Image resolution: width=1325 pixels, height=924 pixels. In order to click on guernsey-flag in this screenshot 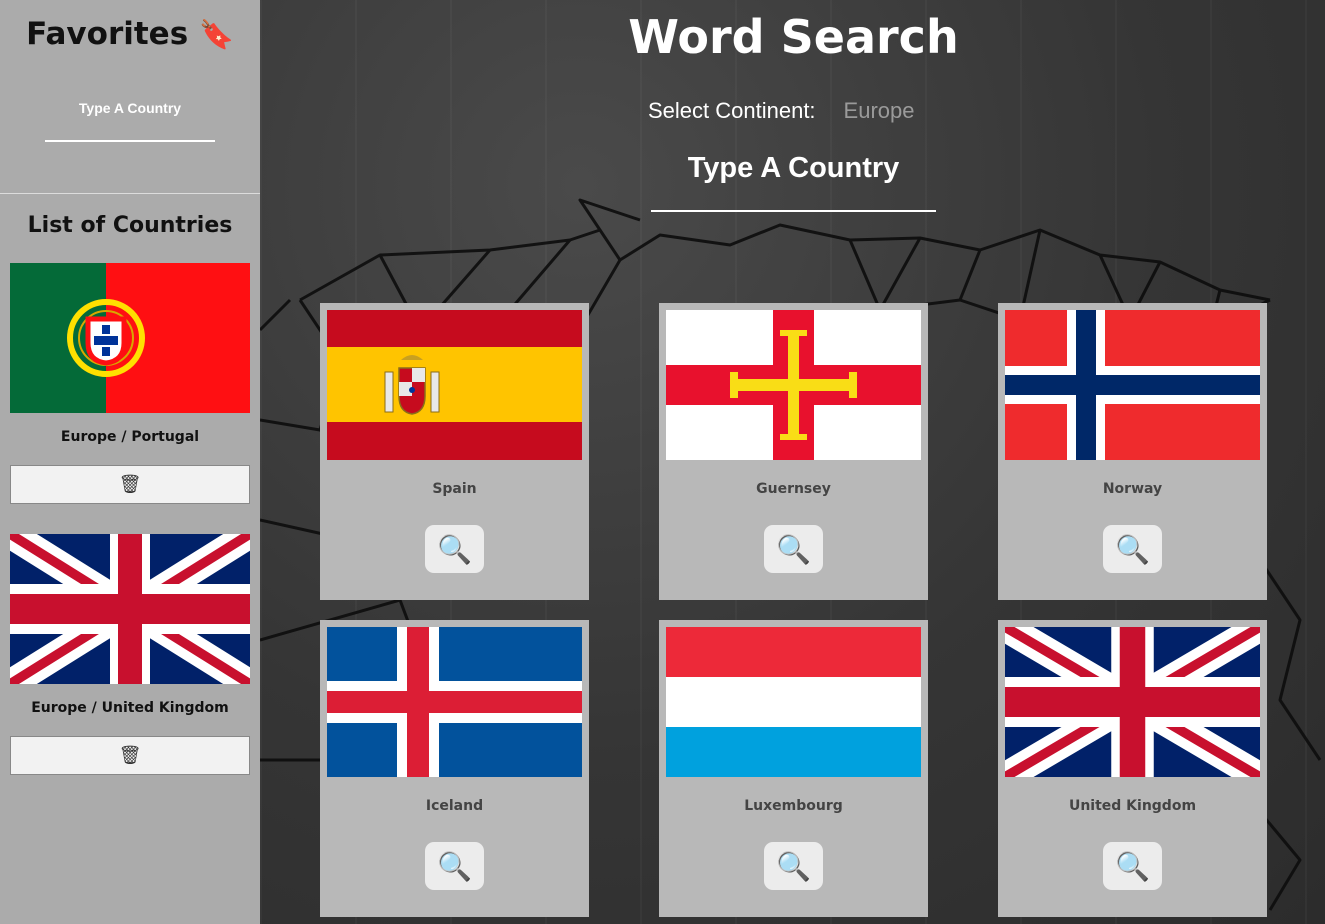, I will do `click(793, 385)`.